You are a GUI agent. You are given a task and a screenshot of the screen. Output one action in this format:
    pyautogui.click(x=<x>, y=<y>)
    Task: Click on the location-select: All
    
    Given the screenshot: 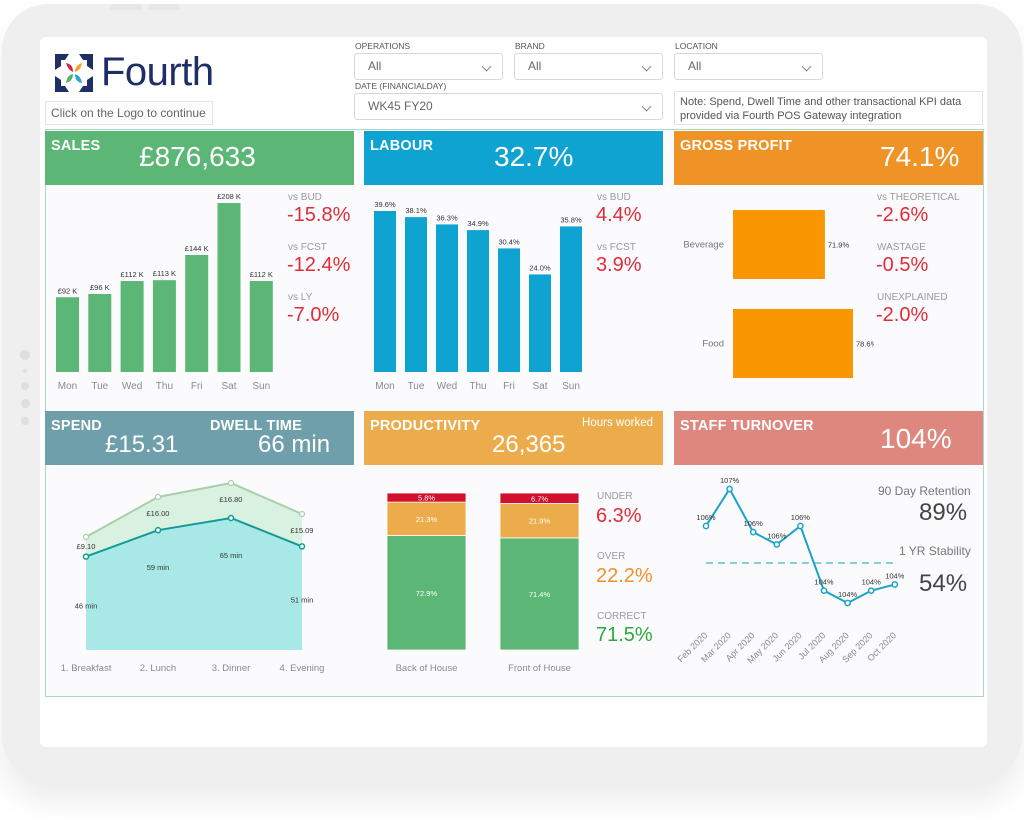 What is the action you would take?
    pyautogui.click(x=748, y=66)
    